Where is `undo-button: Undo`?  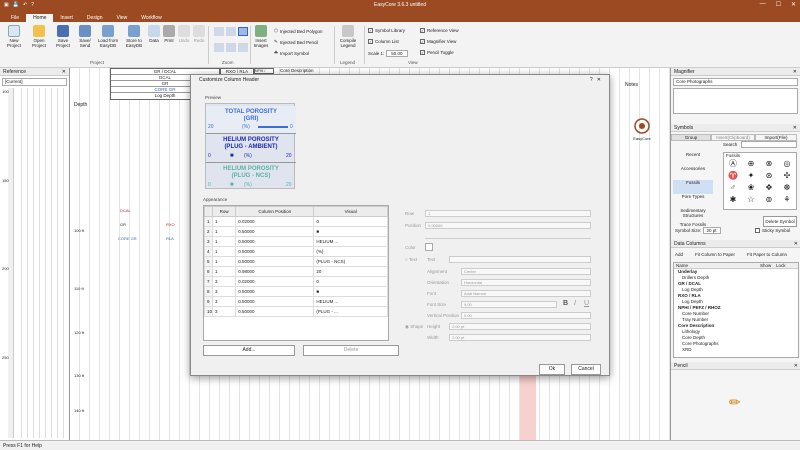 undo-button: Undo is located at coordinates (184, 34).